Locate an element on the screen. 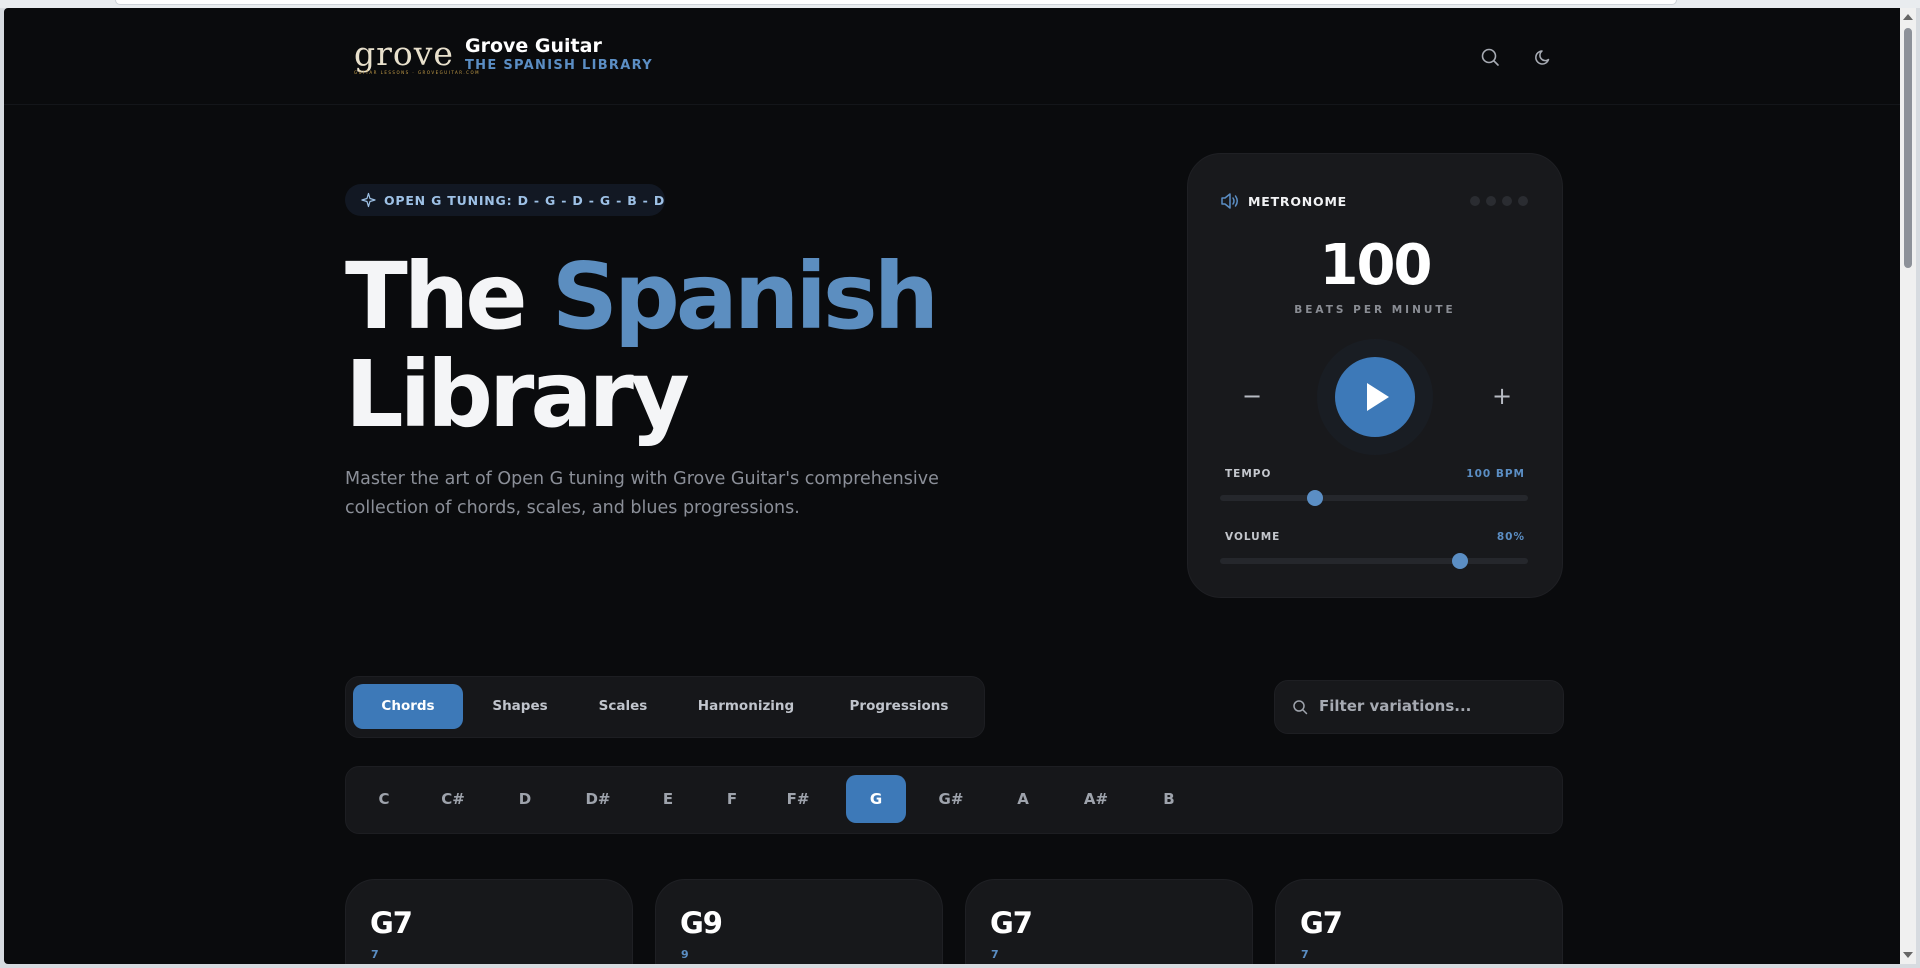 The width and height of the screenshot is (1920, 968). hero-title-part2: Library is located at coordinates (517, 394).